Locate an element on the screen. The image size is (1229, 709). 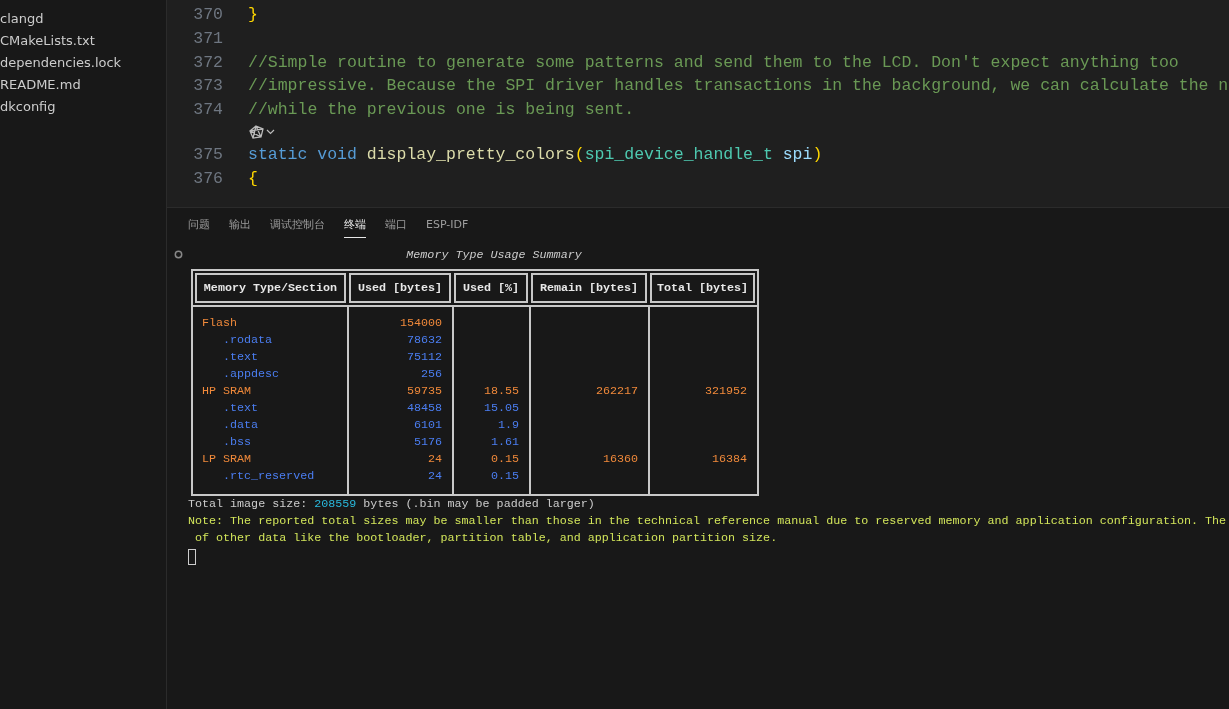
terminal-line: Total image size: 208559 bytes (.bin may be padded larger) is located at coordinates (392, 504).